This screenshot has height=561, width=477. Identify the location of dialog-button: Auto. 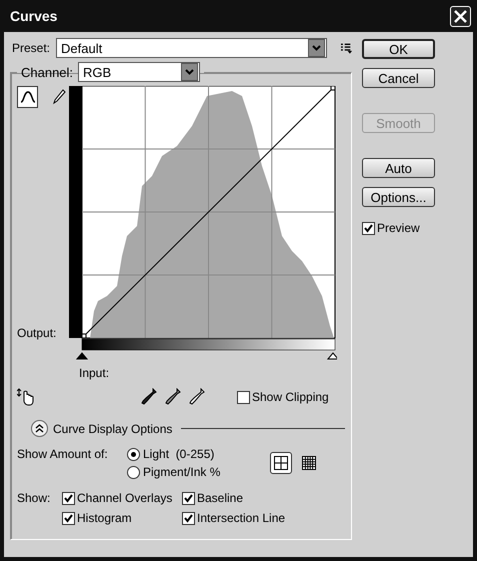
(398, 168).